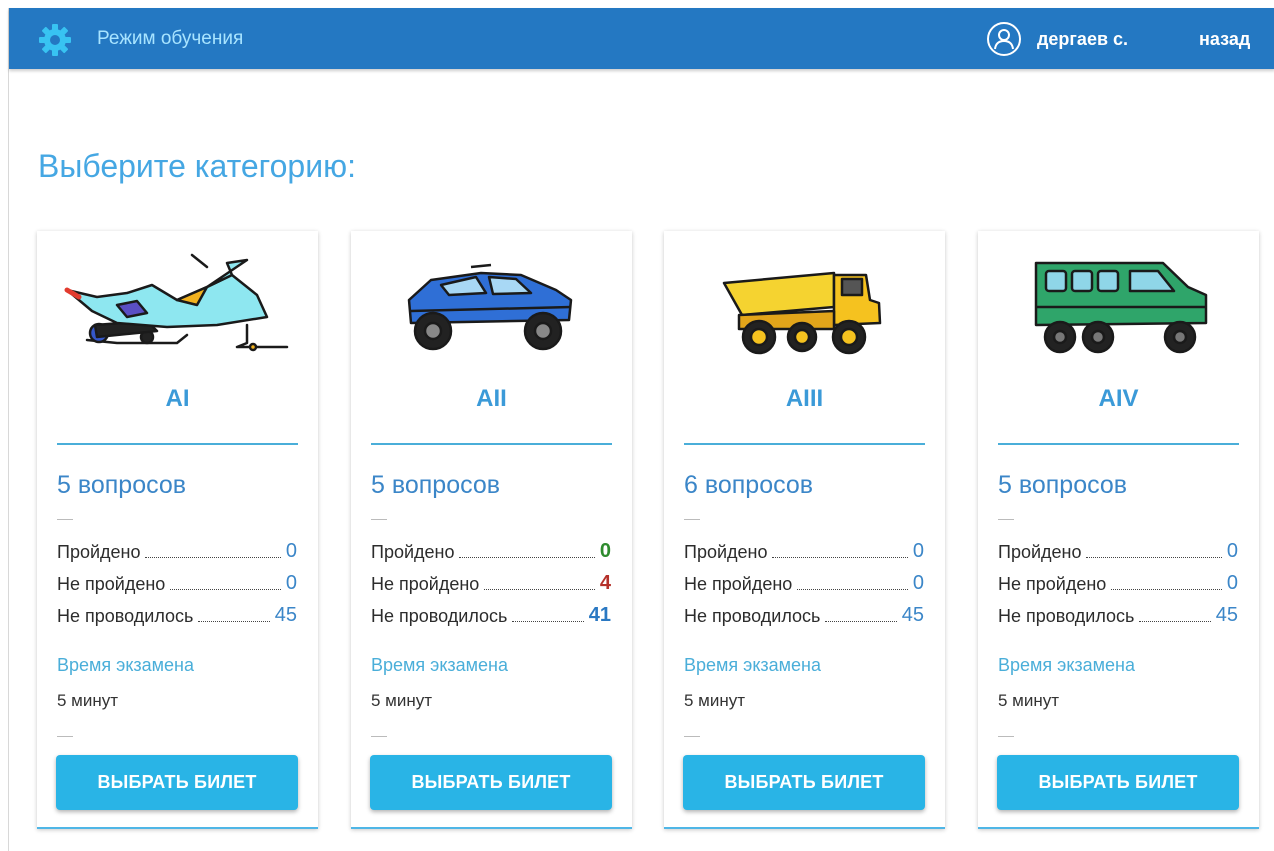 Image resolution: width=1274 pixels, height=851 pixels. I want to click on stat-value: 41, so click(599, 615).